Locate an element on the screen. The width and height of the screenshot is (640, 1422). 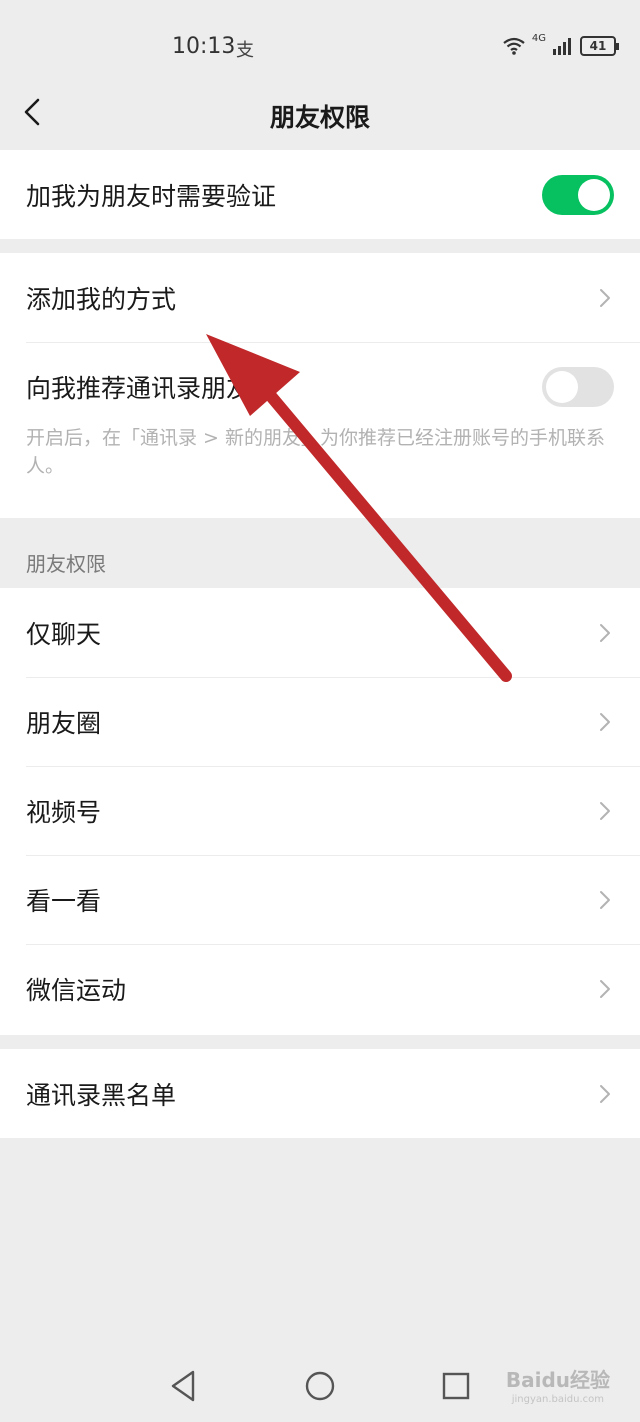
network-type-label: 4G is located at coordinates (538, 38).